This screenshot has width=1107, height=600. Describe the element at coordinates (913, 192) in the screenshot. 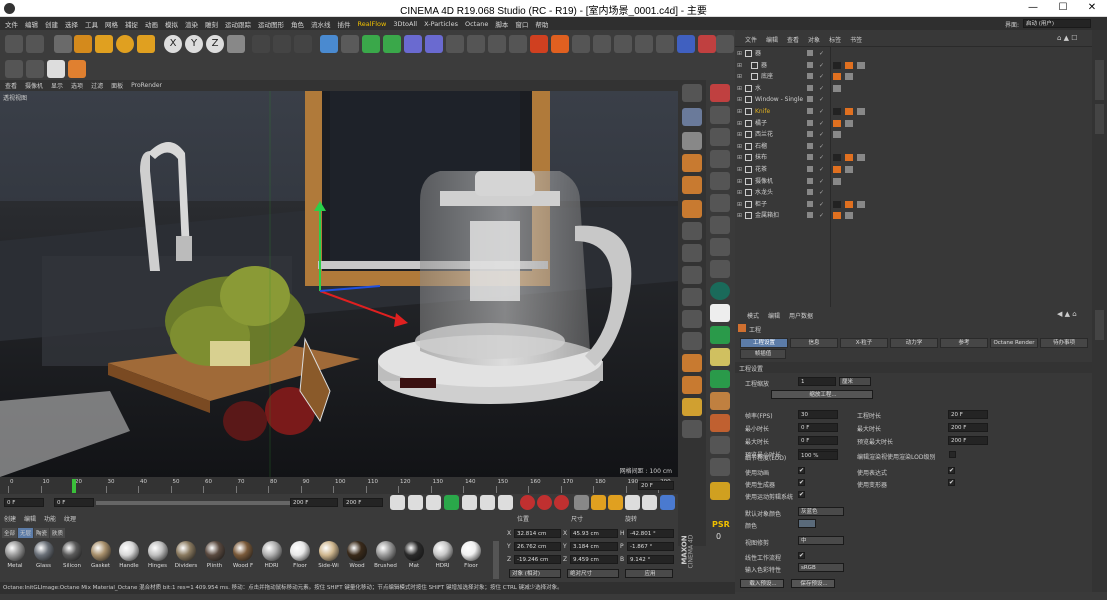

I see `object-row: ⊞ 水龙头 ✓` at that location.